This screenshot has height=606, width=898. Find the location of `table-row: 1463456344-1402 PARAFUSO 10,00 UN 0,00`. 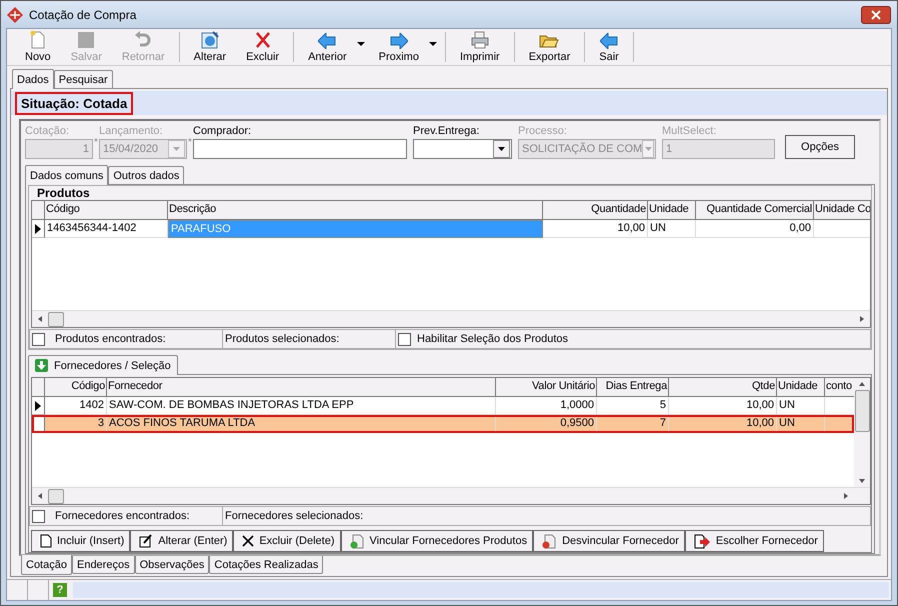

table-row: 1463456344-1402 PARAFUSO 10,00 UN 0,00 is located at coordinates (451, 229).